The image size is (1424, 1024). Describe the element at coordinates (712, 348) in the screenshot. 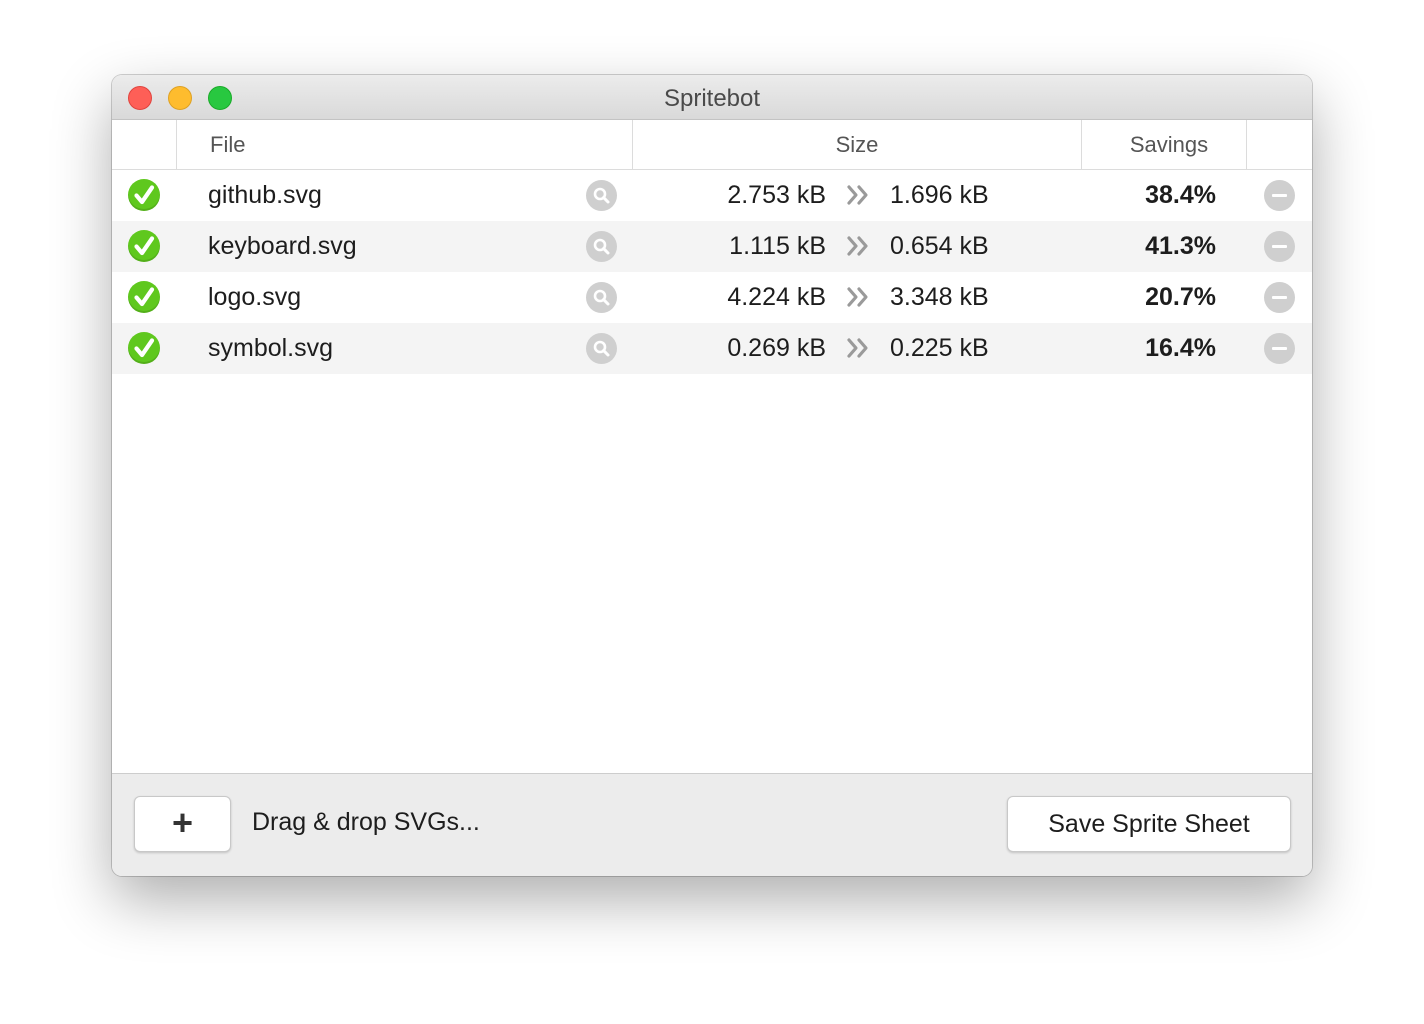

I see `table-row: symbol.svg 0.269 kB 0.225 kB 16.4%` at that location.